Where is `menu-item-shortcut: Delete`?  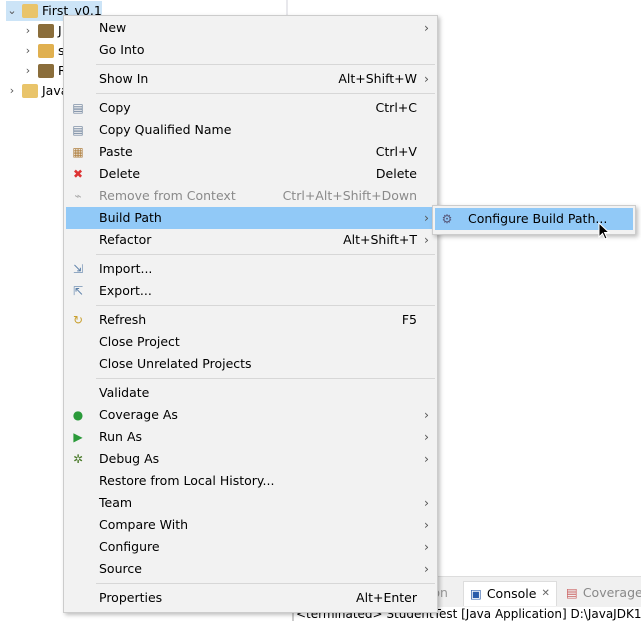
menu-item-shortcut: Delete is located at coordinates (396, 173).